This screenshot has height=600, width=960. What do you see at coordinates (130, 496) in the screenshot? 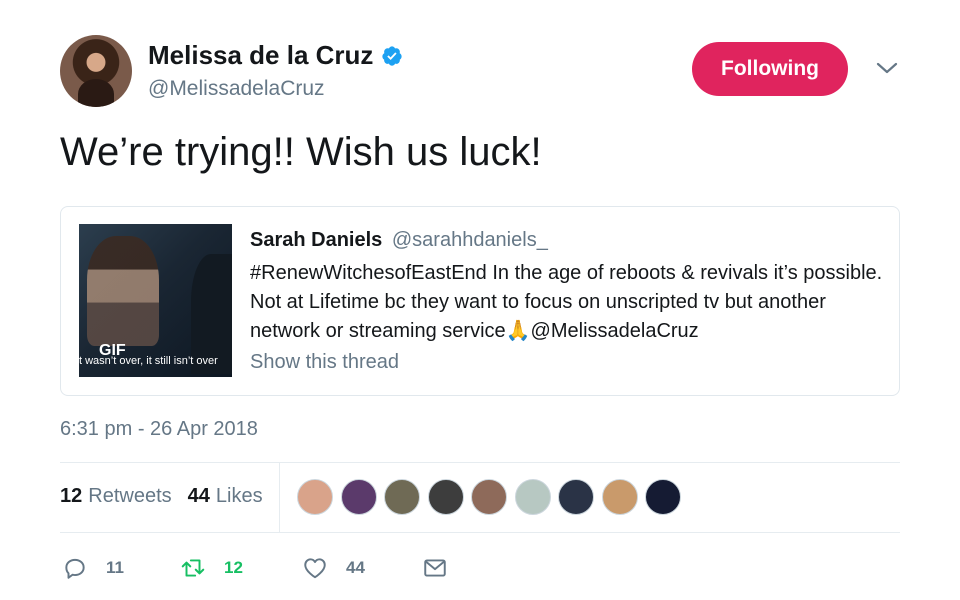
I see `retweets-label: Retweets` at bounding box center [130, 496].